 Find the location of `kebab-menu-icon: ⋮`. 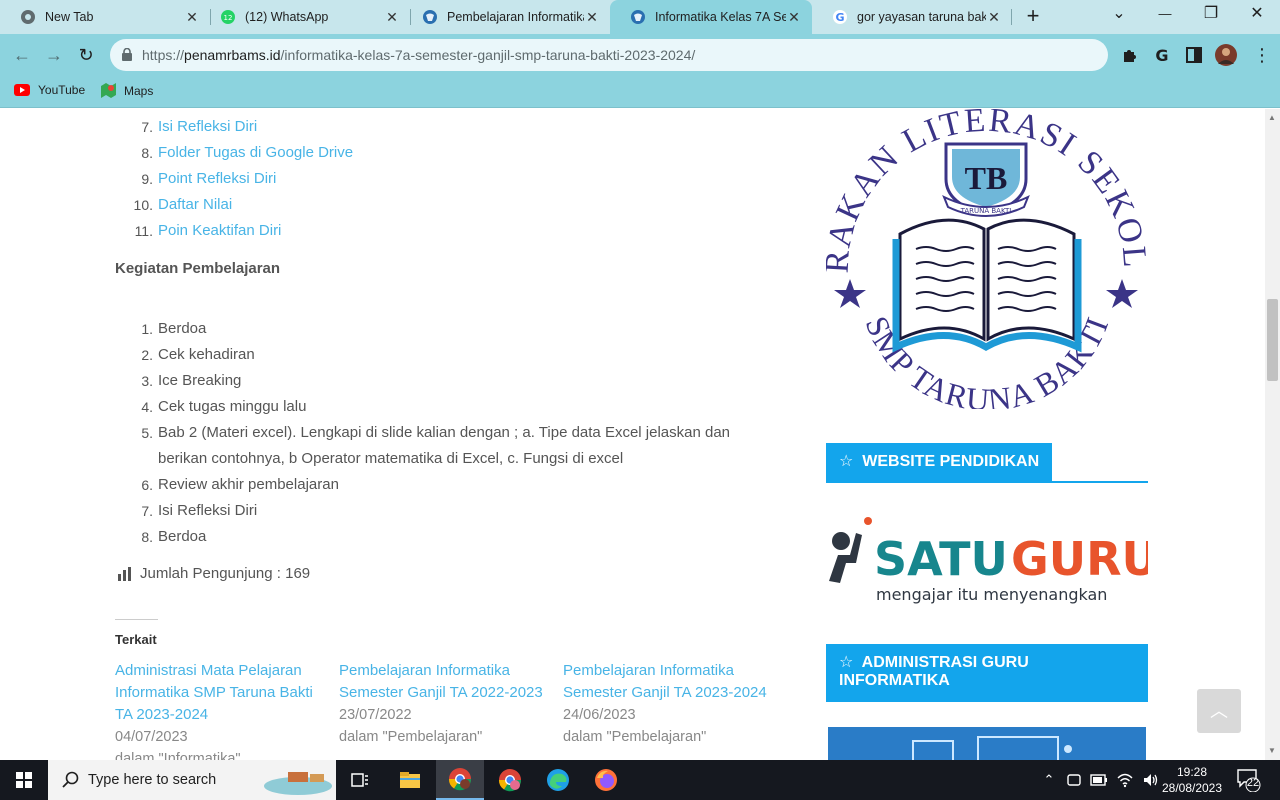

kebab-menu-icon: ⋮ is located at coordinates (1262, 55).